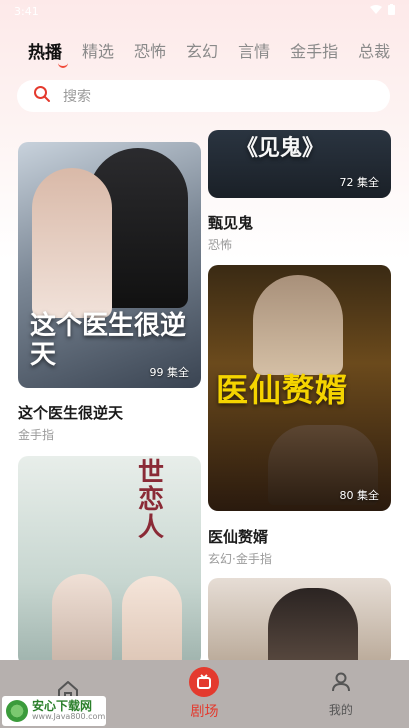  I want to click on poster-title: 《见鬼》, so click(280, 148).